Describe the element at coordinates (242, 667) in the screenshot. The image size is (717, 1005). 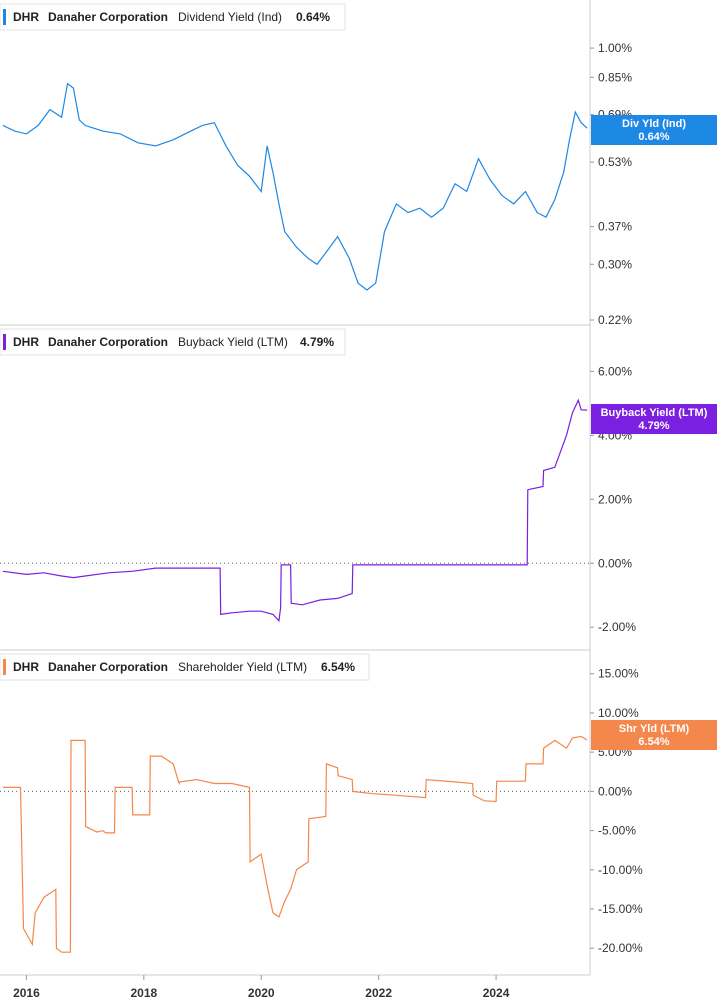
I see `shareholder-legend-metric: Shareholder Yield (LTM)` at that location.